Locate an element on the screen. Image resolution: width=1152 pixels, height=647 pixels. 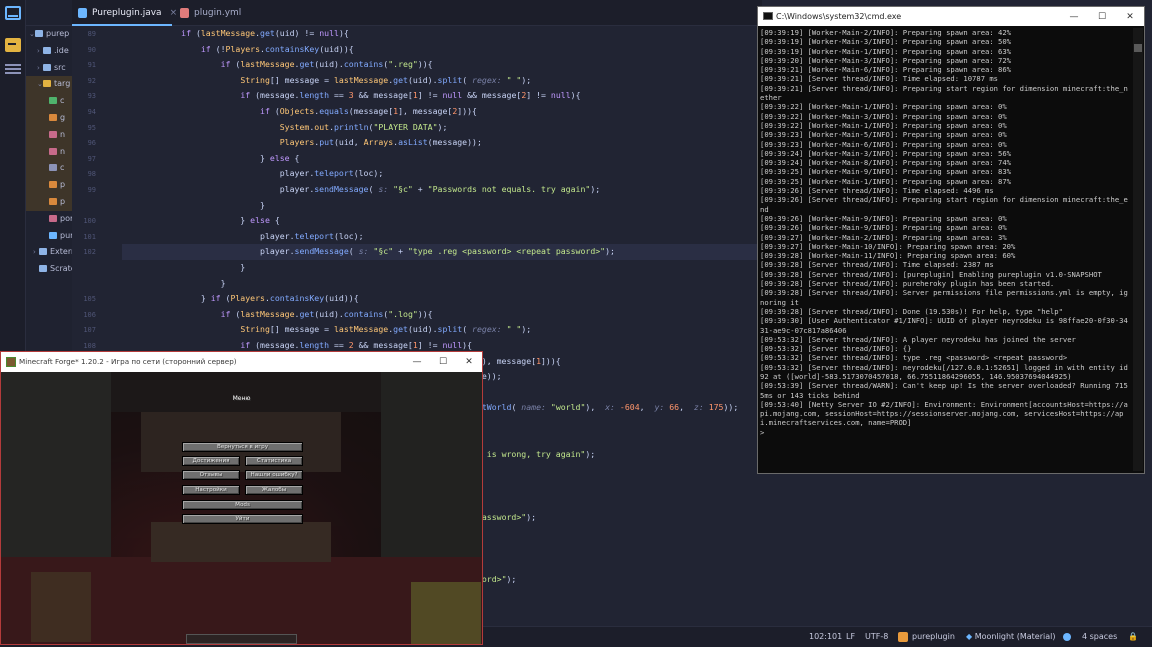
line-number: 99 is located at coordinates (91, 190).